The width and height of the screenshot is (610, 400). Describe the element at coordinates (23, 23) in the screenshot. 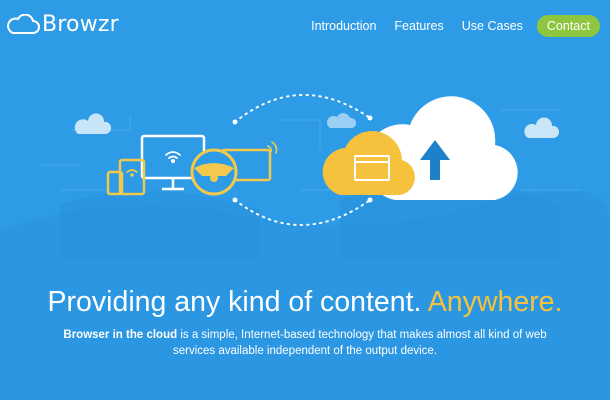

I see `cloud-logo-icon` at that location.